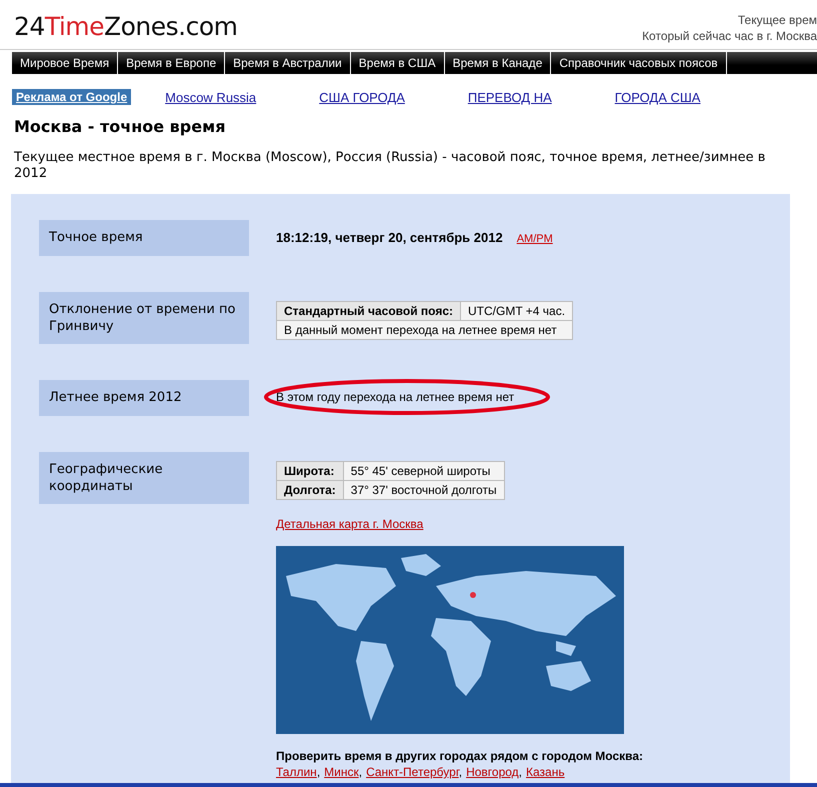 This screenshot has width=817, height=787. I want to click on ad-label: Реклама от Google, so click(72, 97).